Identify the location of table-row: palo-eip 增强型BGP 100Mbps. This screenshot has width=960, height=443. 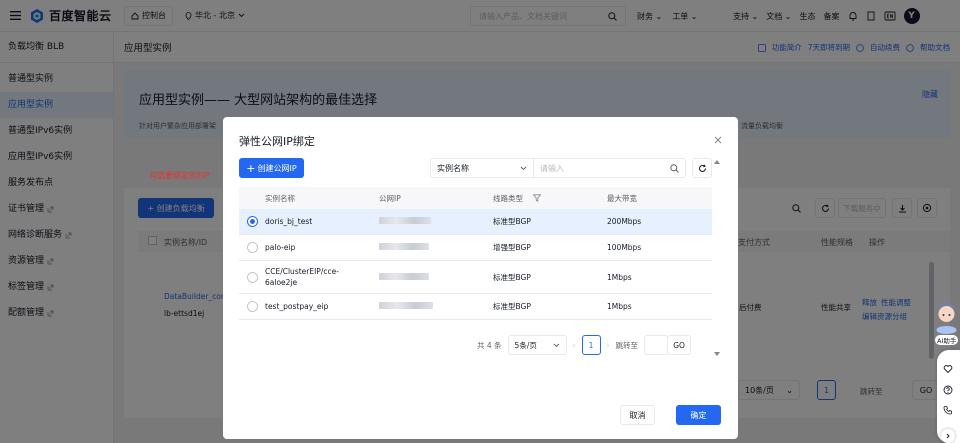
(475, 248).